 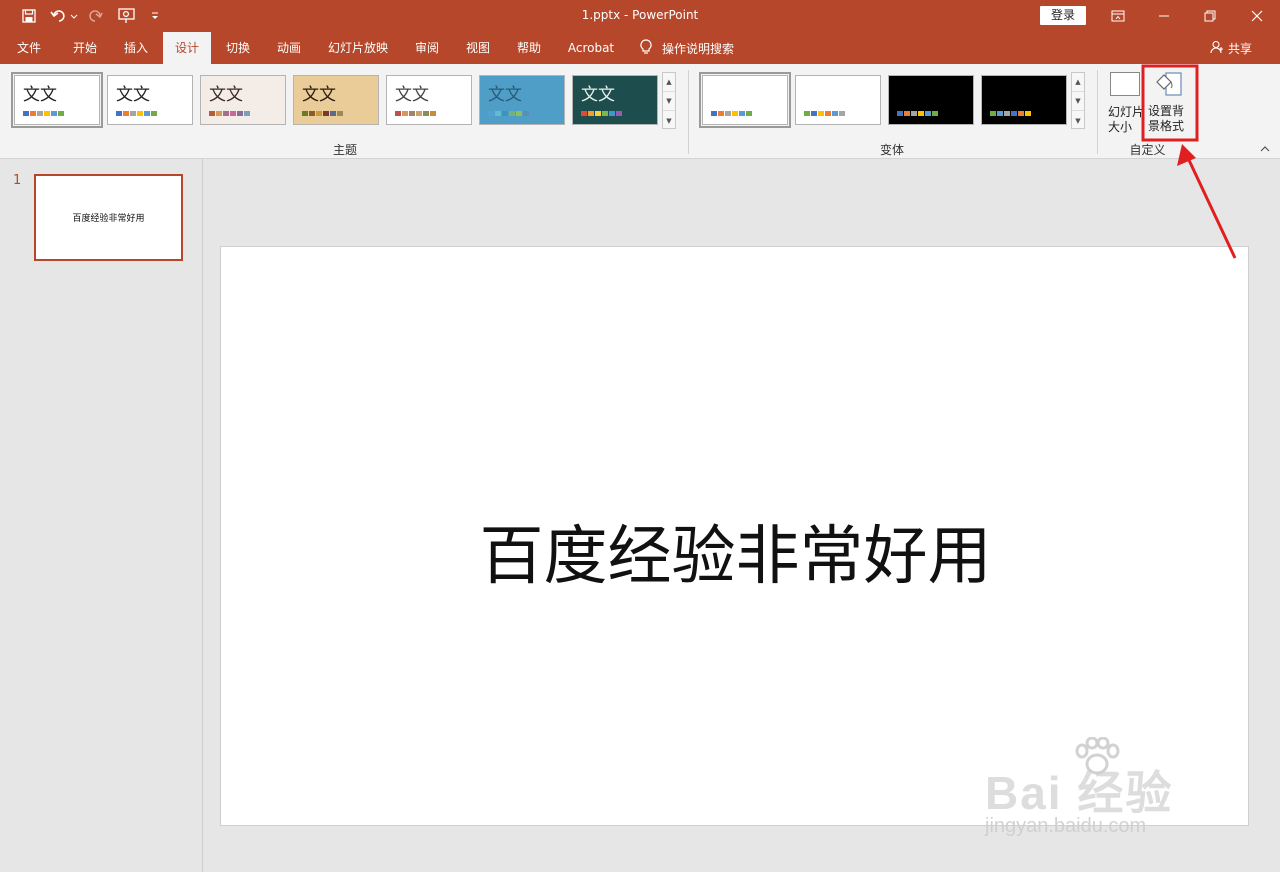 I want to click on share-button: 共享, so click(x=1231, y=48).